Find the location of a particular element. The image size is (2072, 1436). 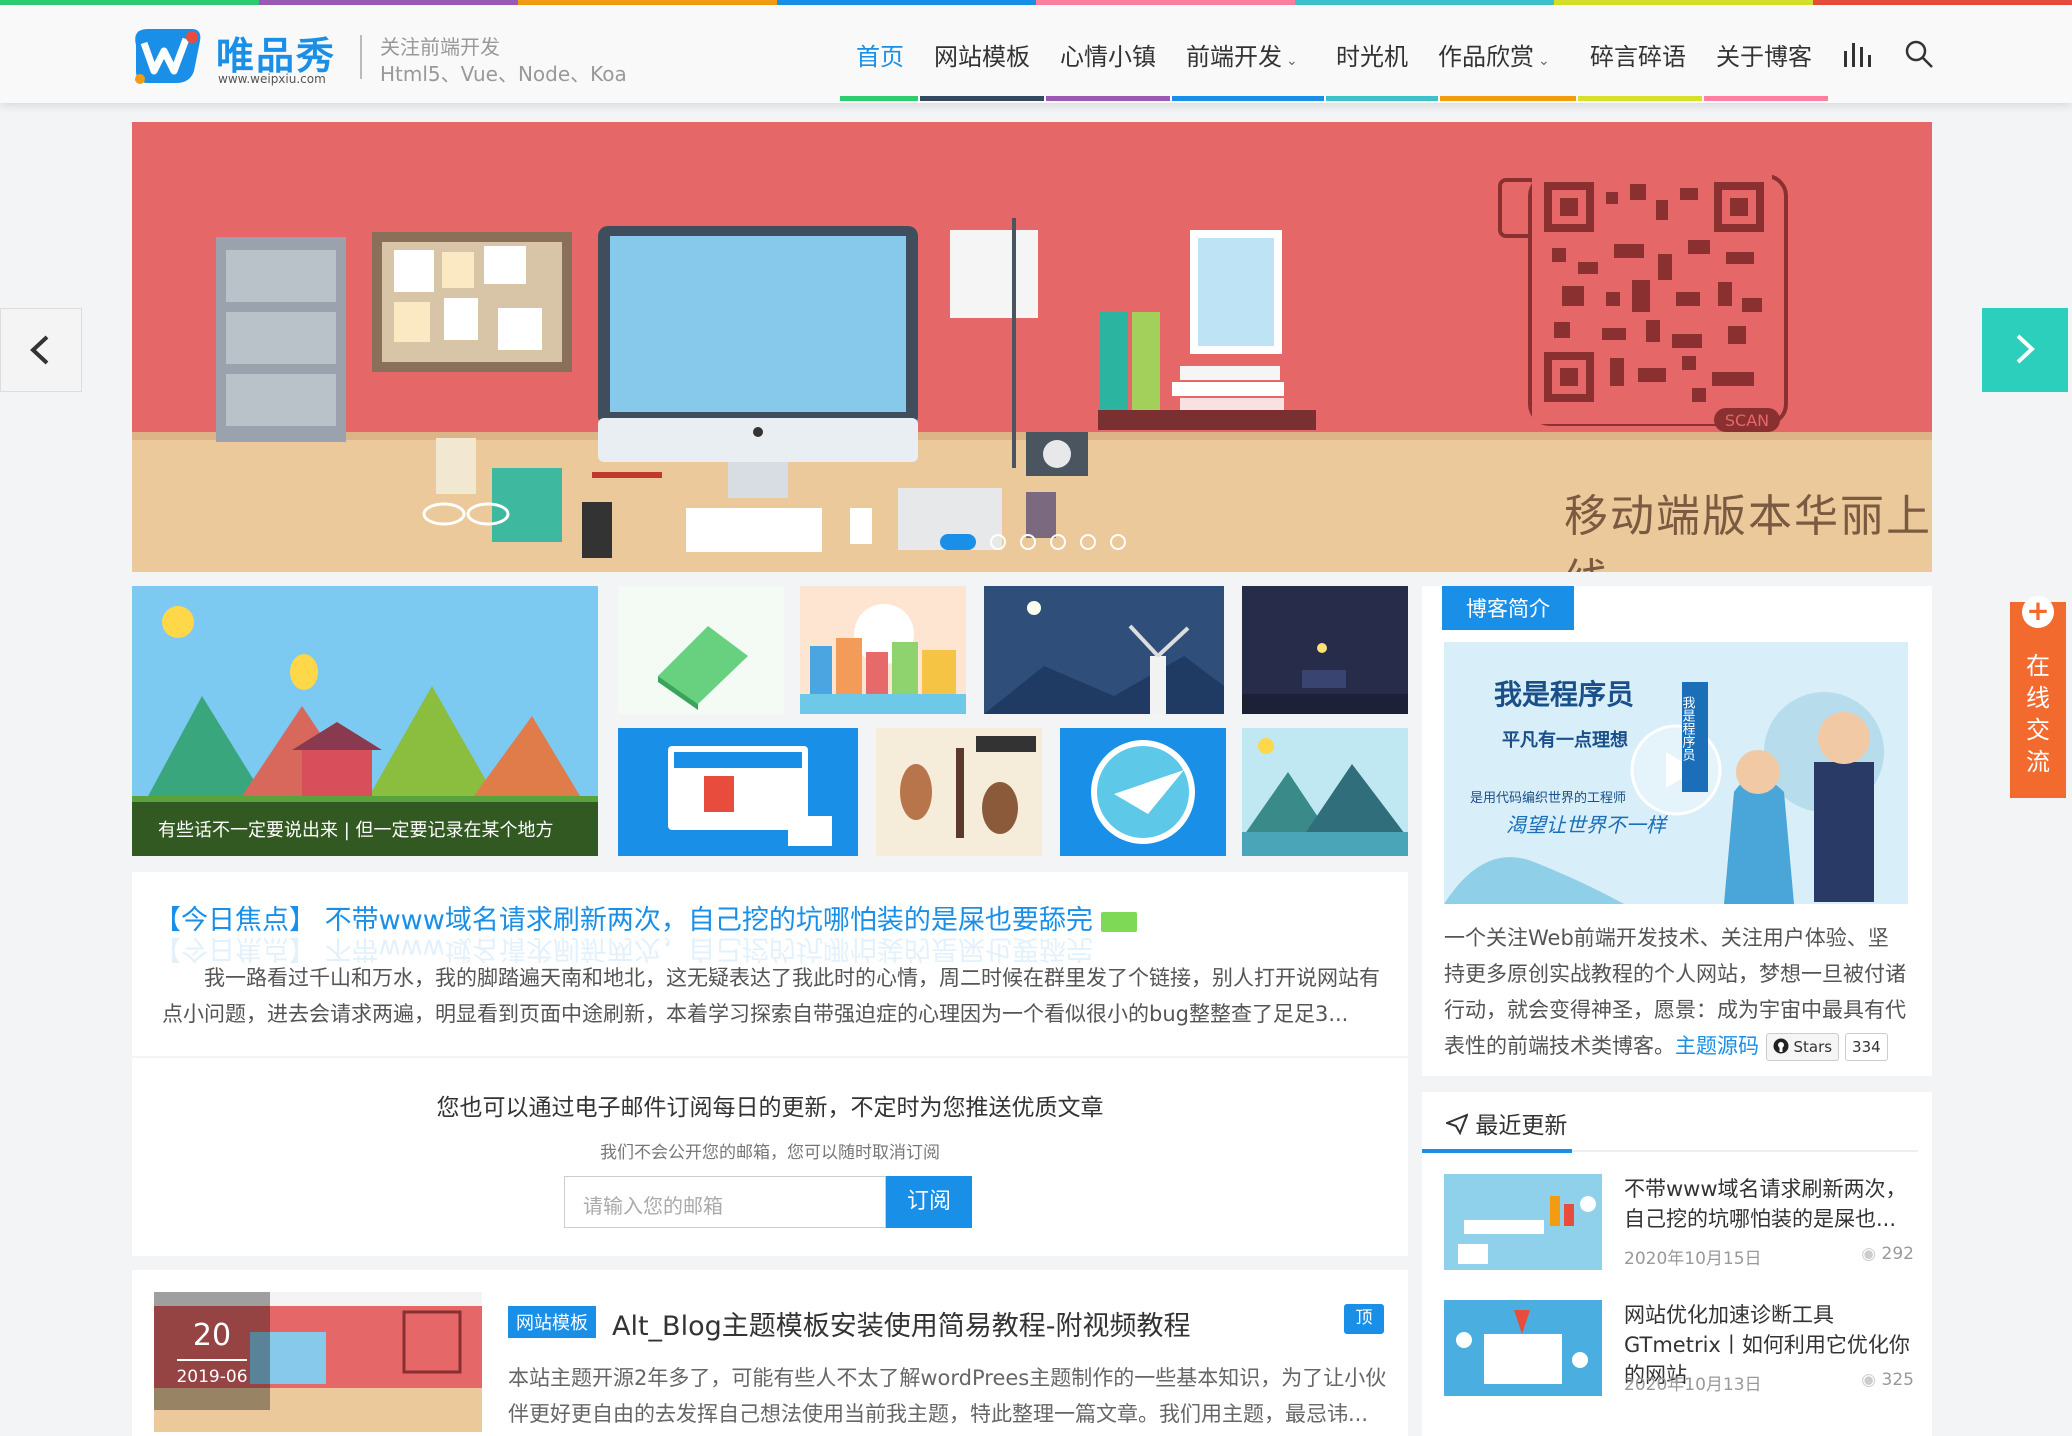

chart-bars-icon is located at coordinates (1858, 54).